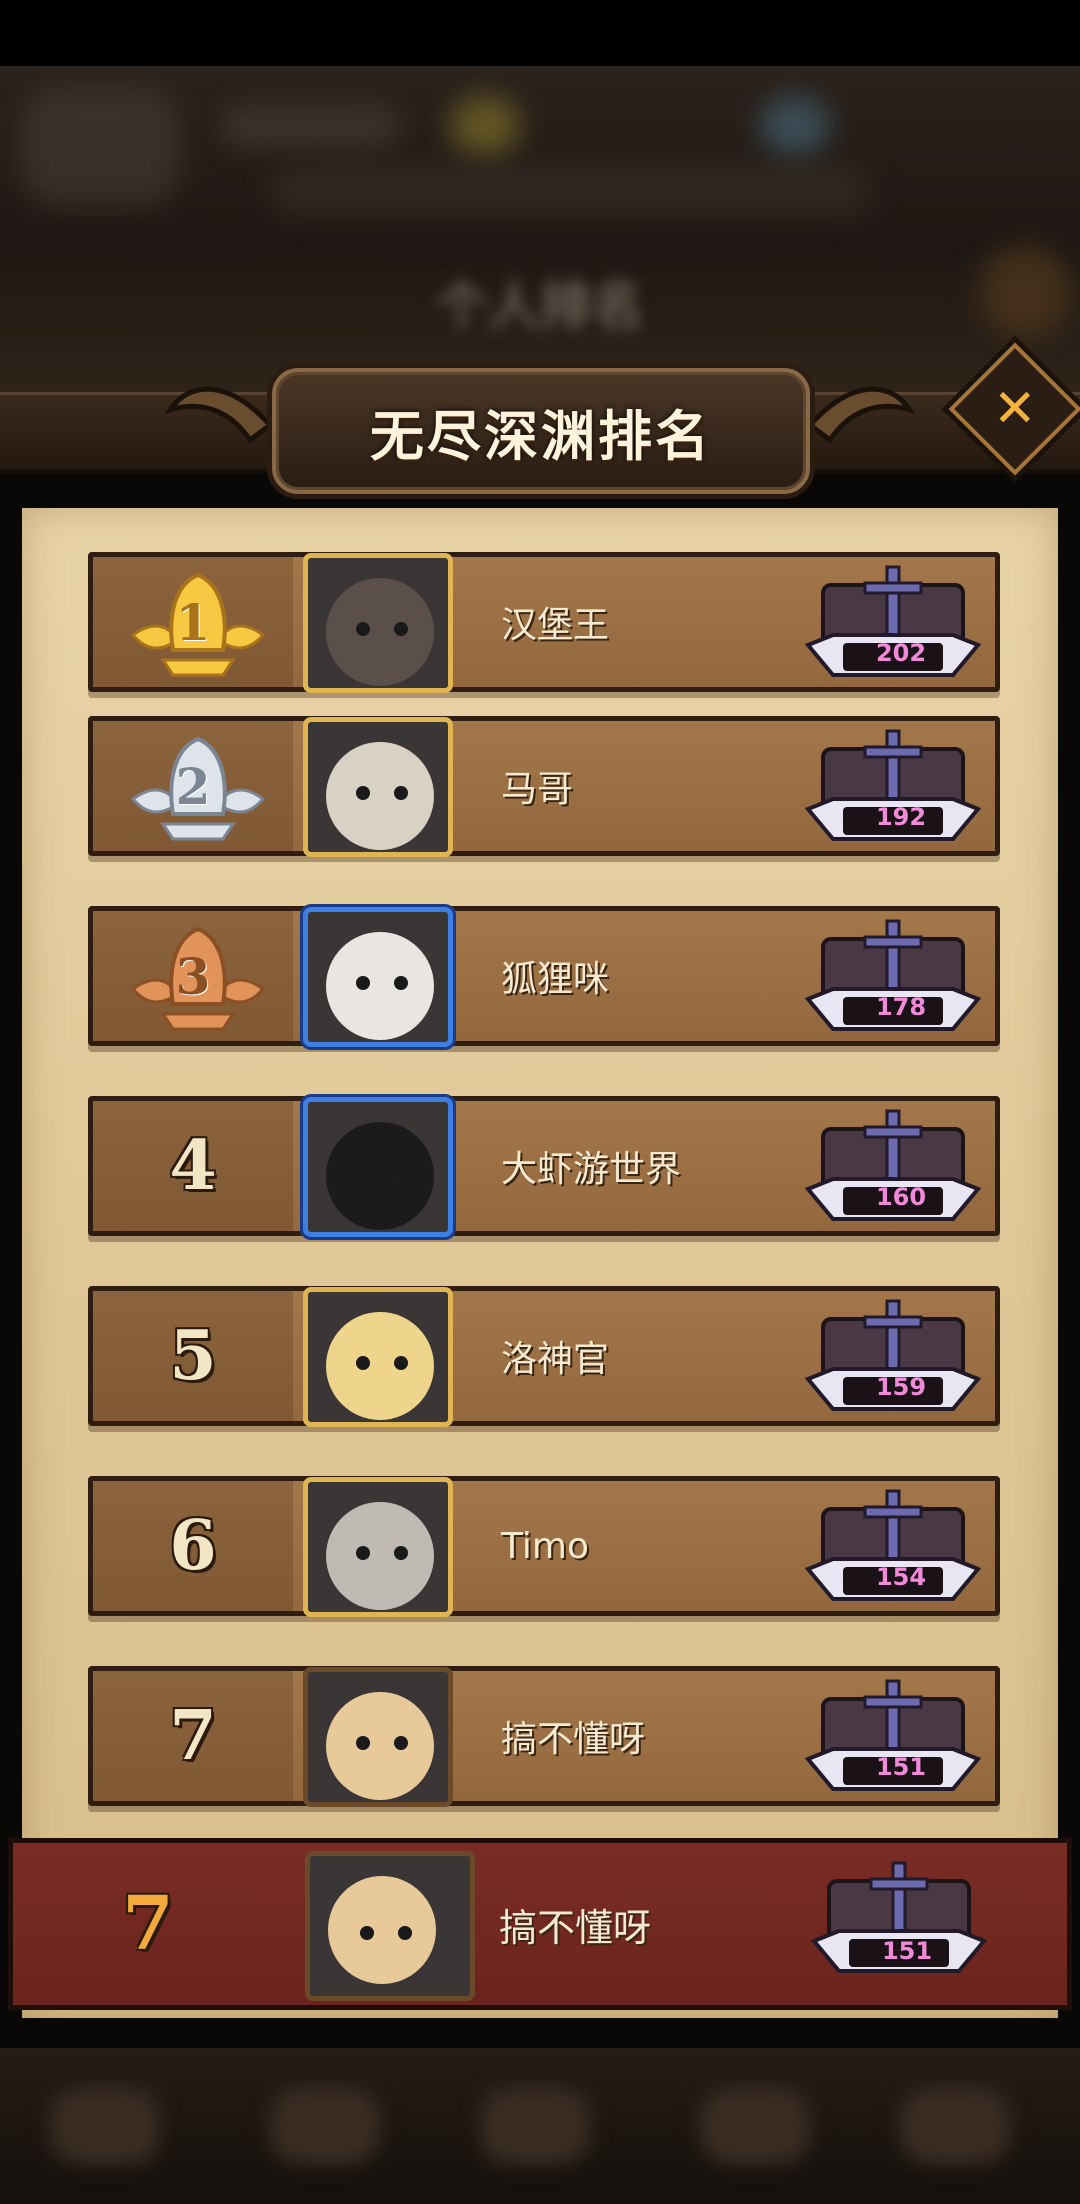 This screenshot has width=1080, height=2204. Describe the element at coordinates (901, 653) in the screenshot. I see `player-score: 202` at that location.